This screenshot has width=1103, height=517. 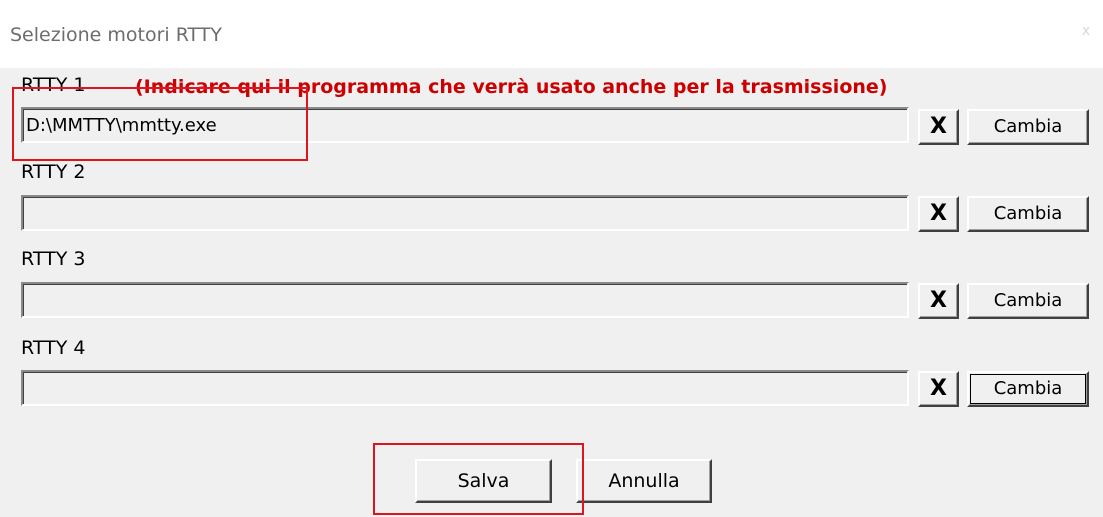 What do you see at coordinates (465, 213) in the screenshot?
I see `rtty2-path-field` at bounding box center [465, 213].